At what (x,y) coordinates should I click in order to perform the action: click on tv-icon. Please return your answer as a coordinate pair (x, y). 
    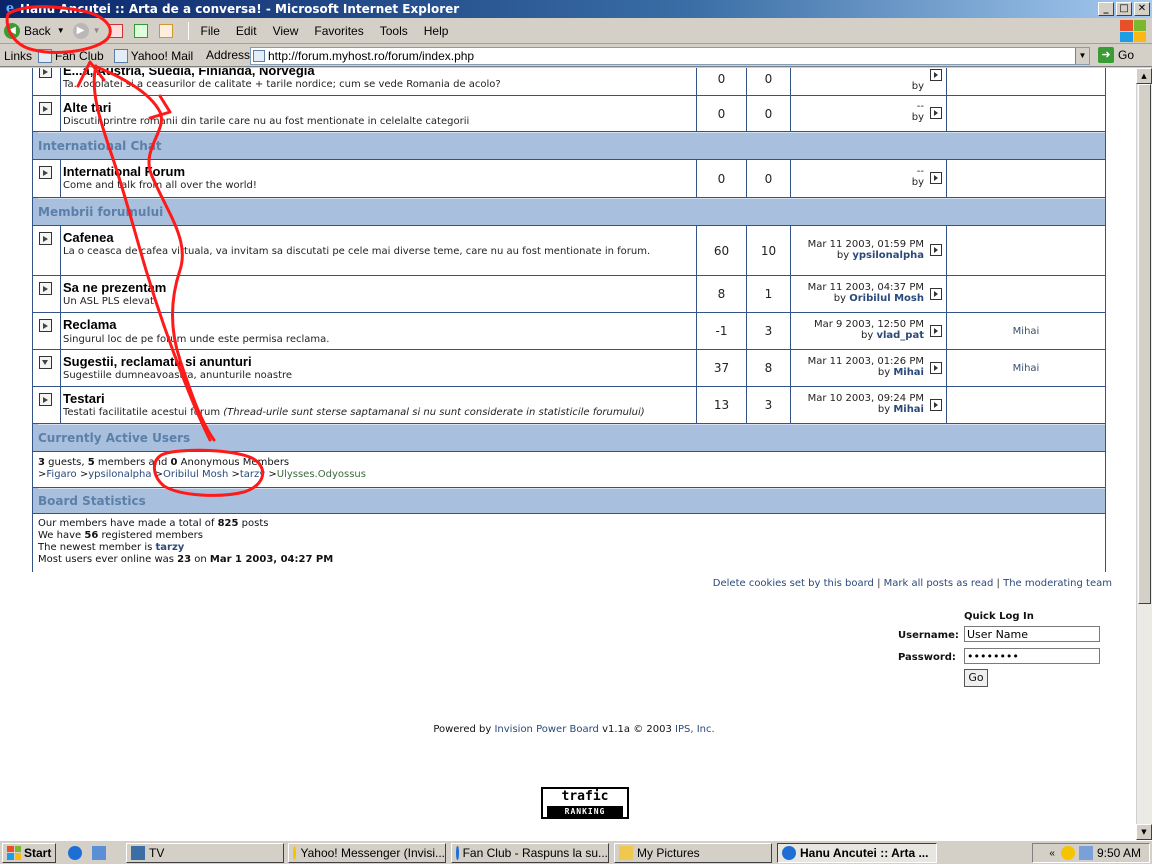
    Looking at the image, I should click on (138, 853).